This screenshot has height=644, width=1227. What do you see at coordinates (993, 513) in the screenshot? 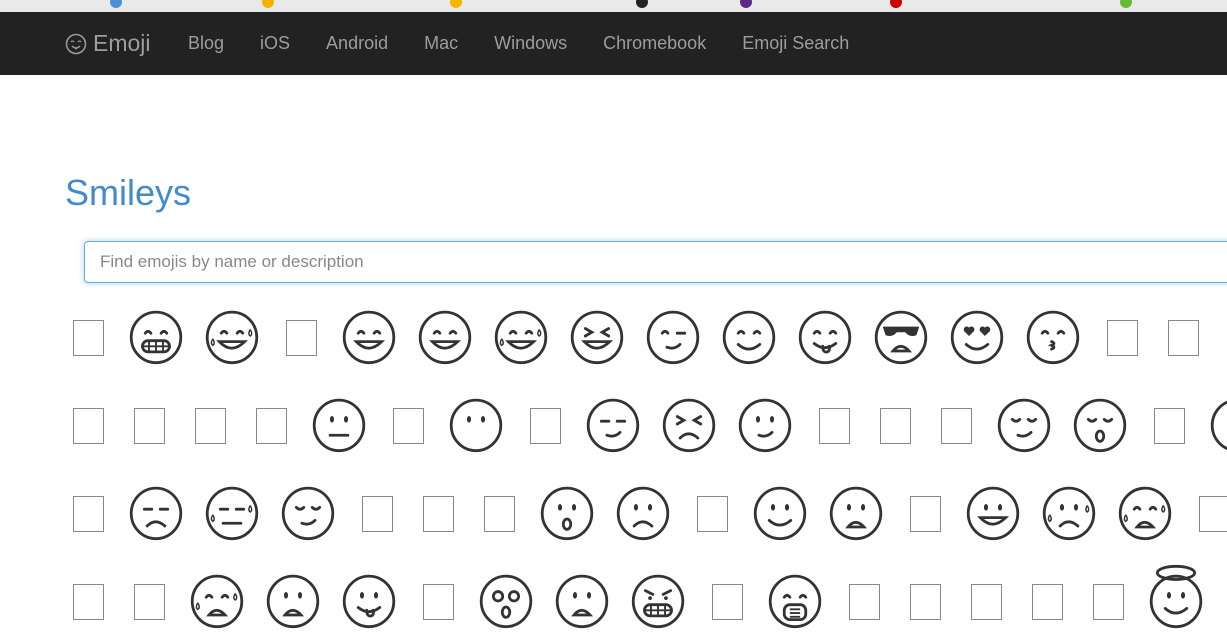
I see `grin-big-face-icon` at bounding box center [993, 513].